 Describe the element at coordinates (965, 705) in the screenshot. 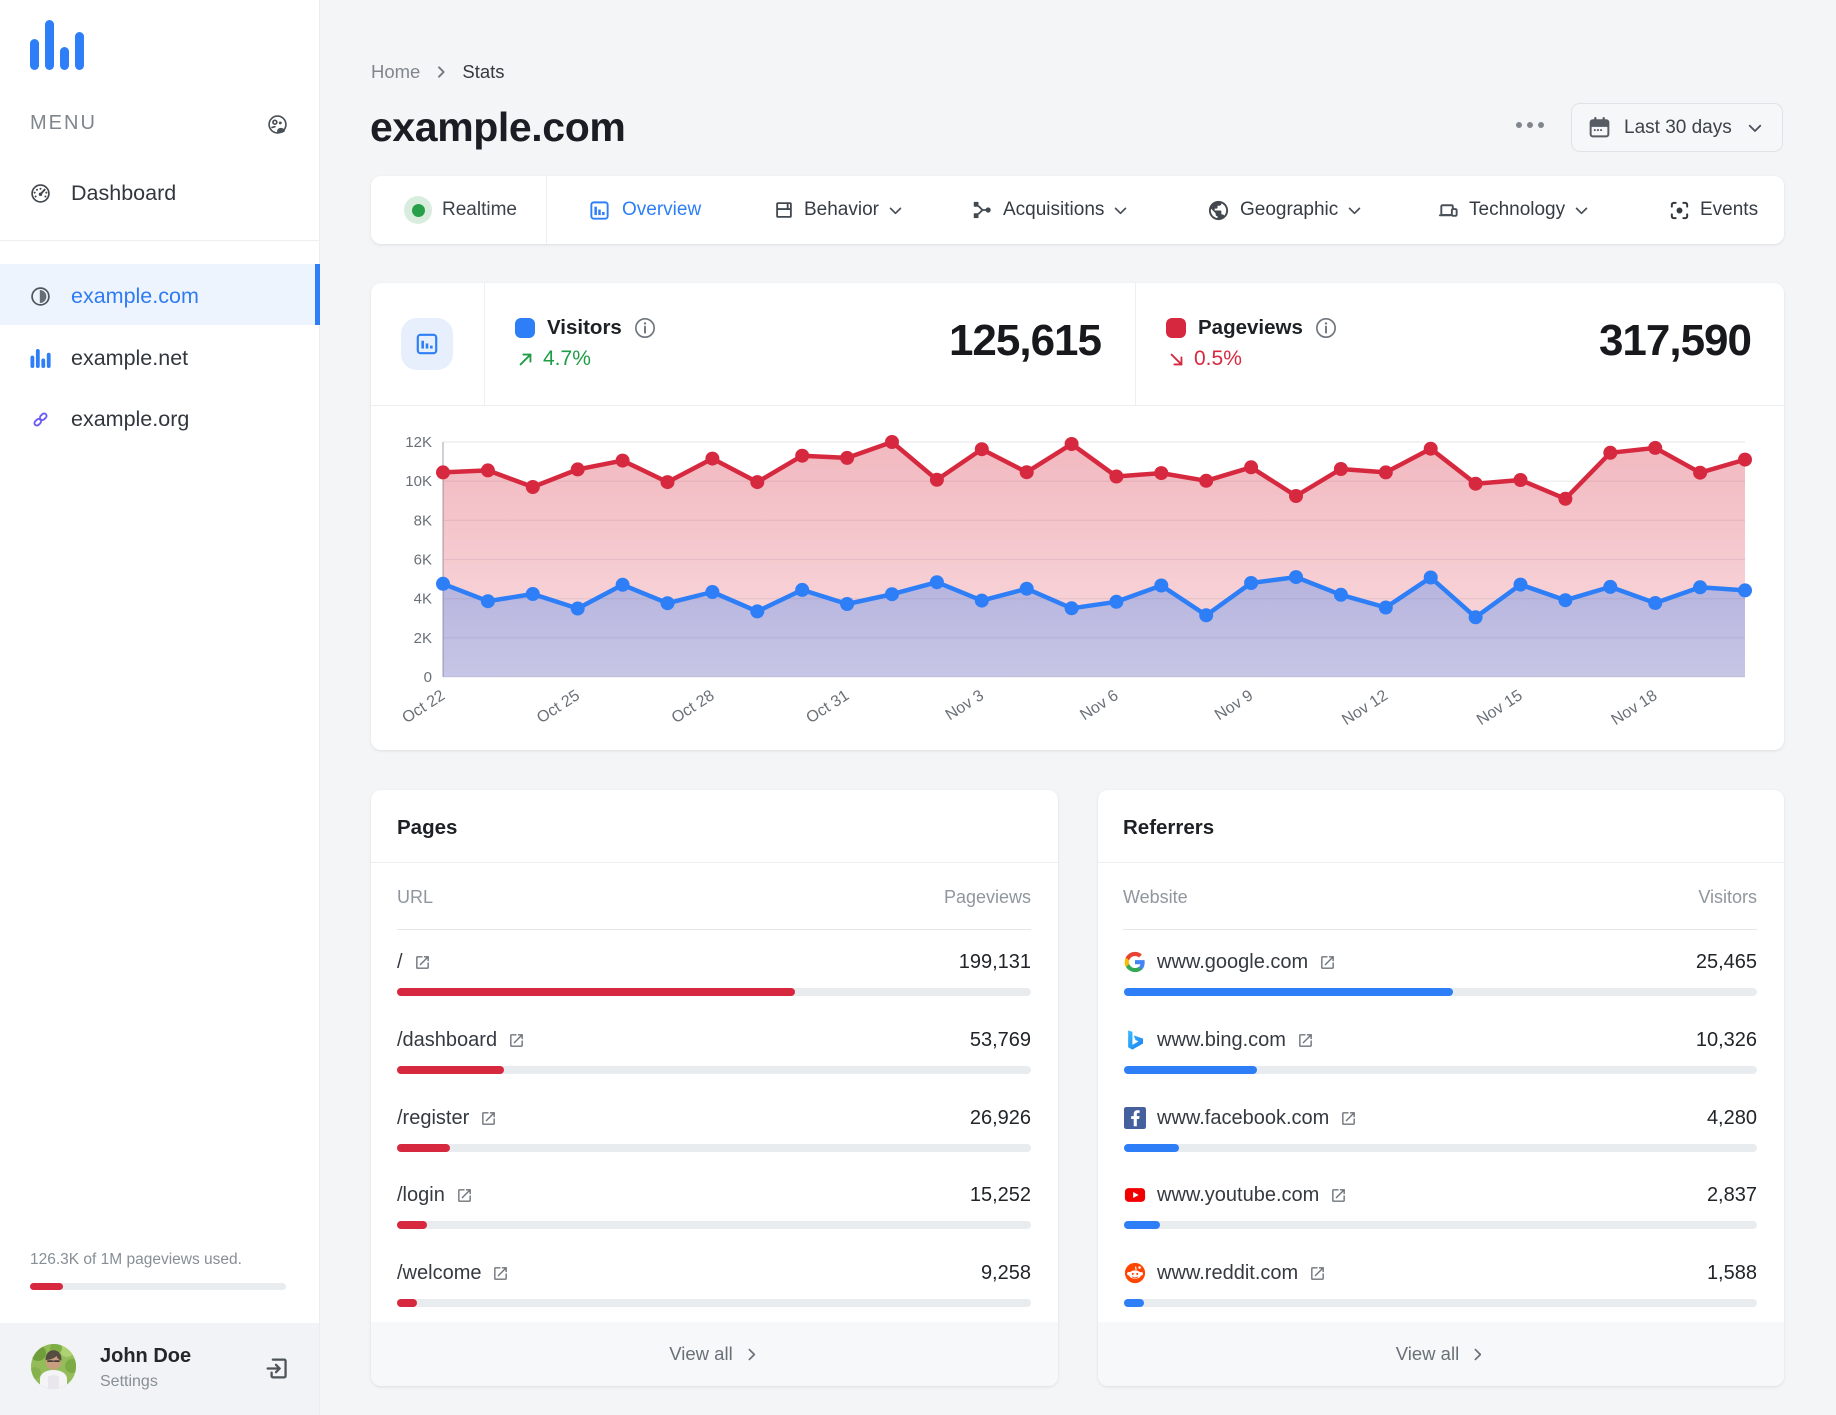

I see `svg-text: Nov 3` at that location.